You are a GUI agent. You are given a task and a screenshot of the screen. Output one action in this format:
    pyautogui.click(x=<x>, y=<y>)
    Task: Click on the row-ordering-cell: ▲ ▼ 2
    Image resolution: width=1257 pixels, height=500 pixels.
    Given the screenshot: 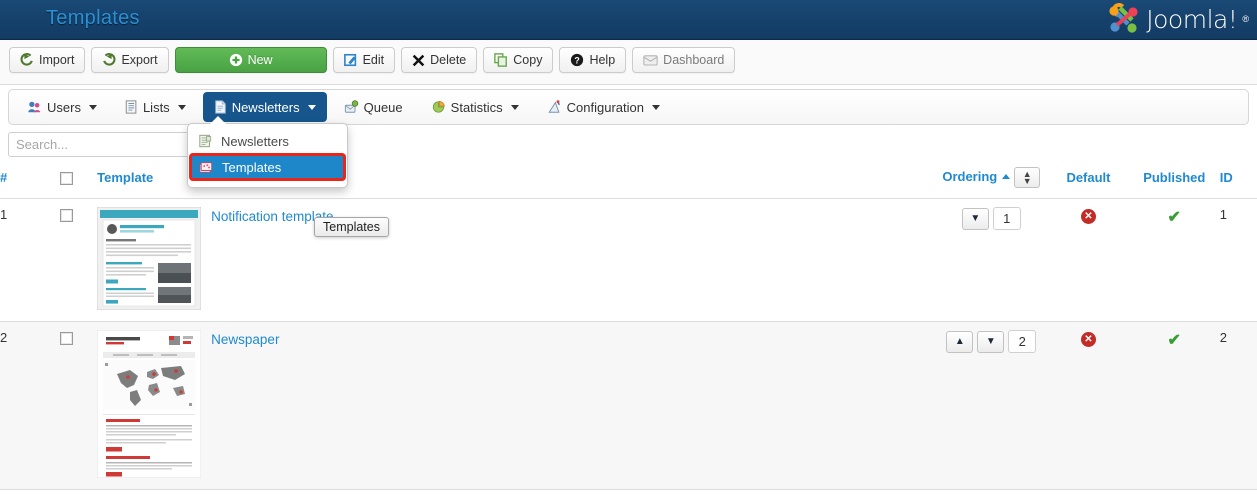 What is the action you would take?
    pyautogui.click(x=991, y=405)
    